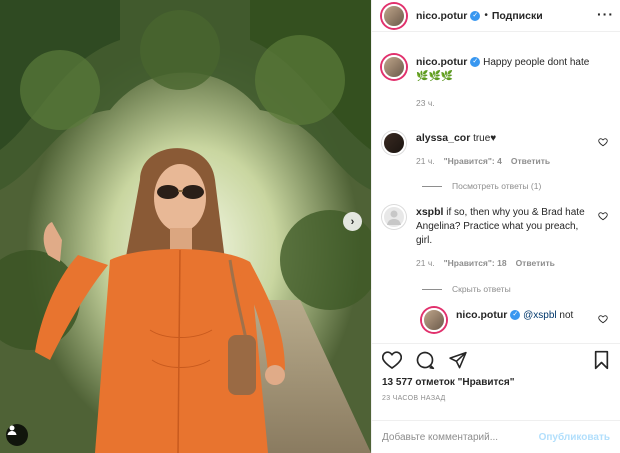  What do you see at coordinates (516, 289) in the screenshot?
I see `hide-replies-button: Скрыть ответы` at bounding box center [516, 289].